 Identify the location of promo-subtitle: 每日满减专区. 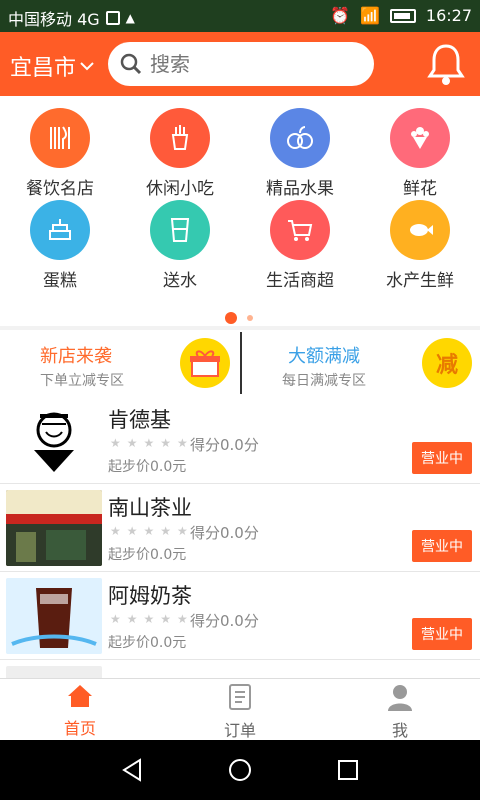
(324, 381).